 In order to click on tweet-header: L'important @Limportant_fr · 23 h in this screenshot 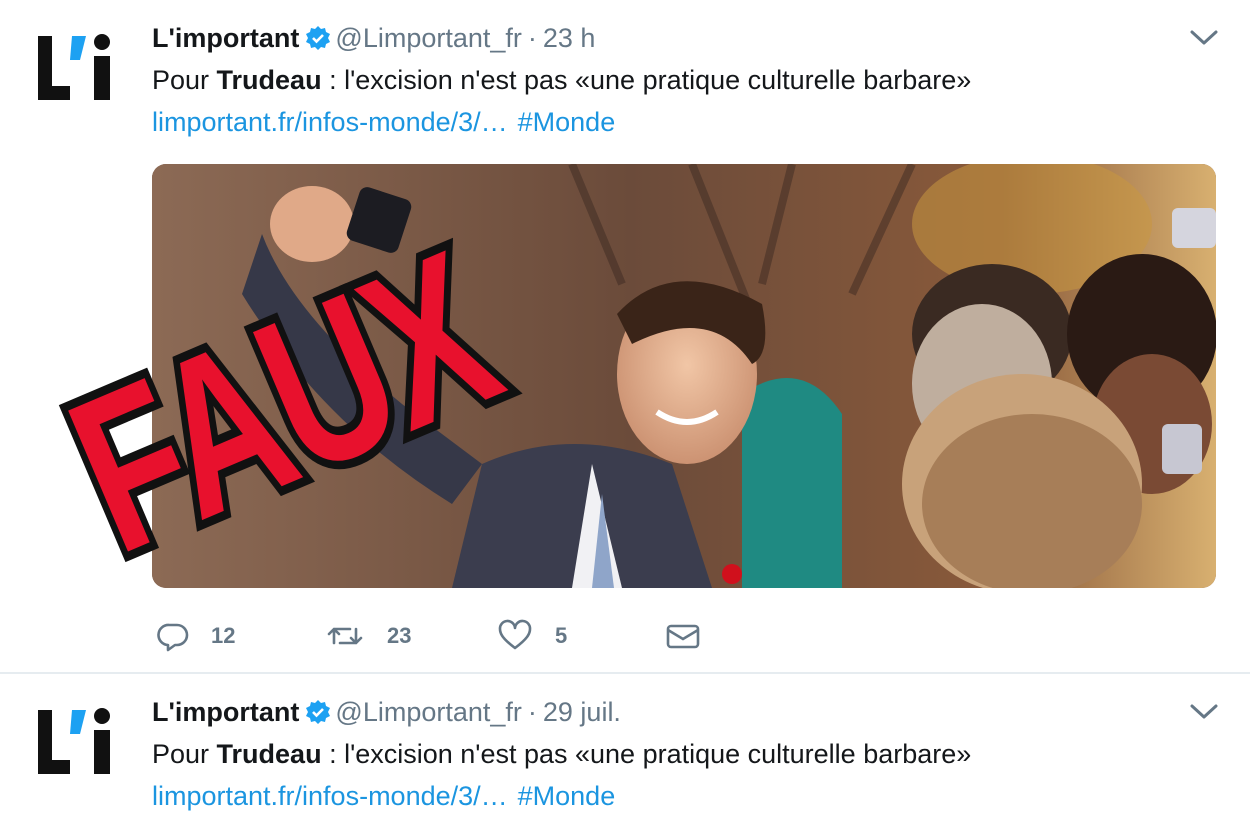, I will do `click(373, 38)`.